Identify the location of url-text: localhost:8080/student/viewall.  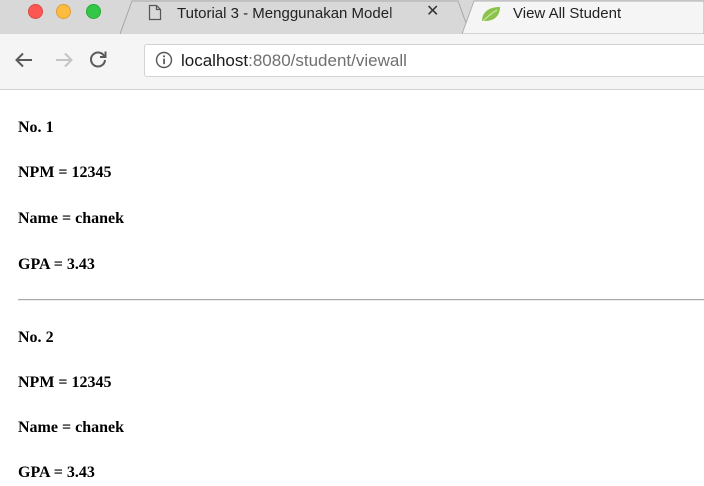
(294, 60).